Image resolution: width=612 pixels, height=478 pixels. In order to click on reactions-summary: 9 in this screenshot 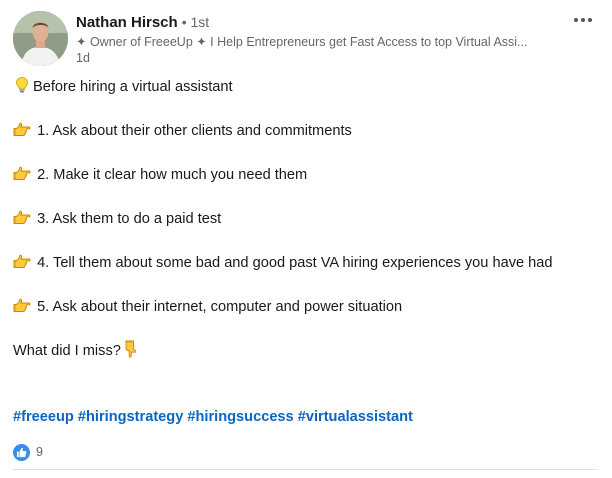, I will do `click(28, 452)`.